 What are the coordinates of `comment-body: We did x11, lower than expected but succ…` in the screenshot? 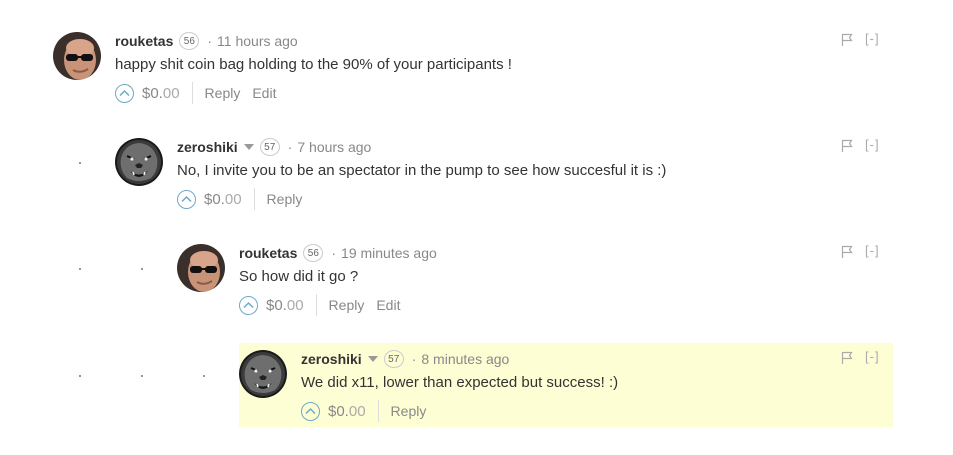 It's located at (460, 382).